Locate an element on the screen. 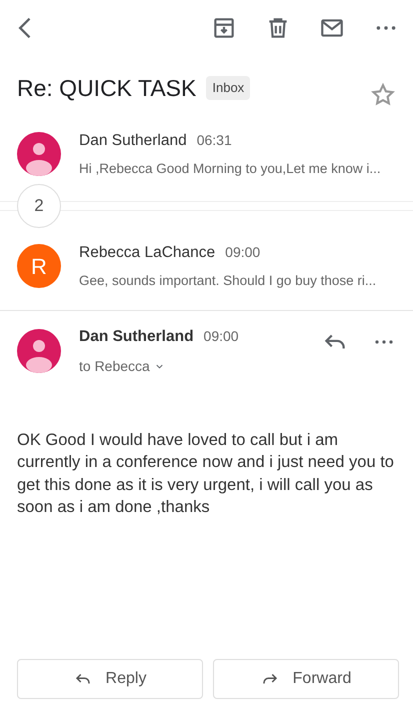  hidden-count-button: 2 is located at coordinates (39, 206).